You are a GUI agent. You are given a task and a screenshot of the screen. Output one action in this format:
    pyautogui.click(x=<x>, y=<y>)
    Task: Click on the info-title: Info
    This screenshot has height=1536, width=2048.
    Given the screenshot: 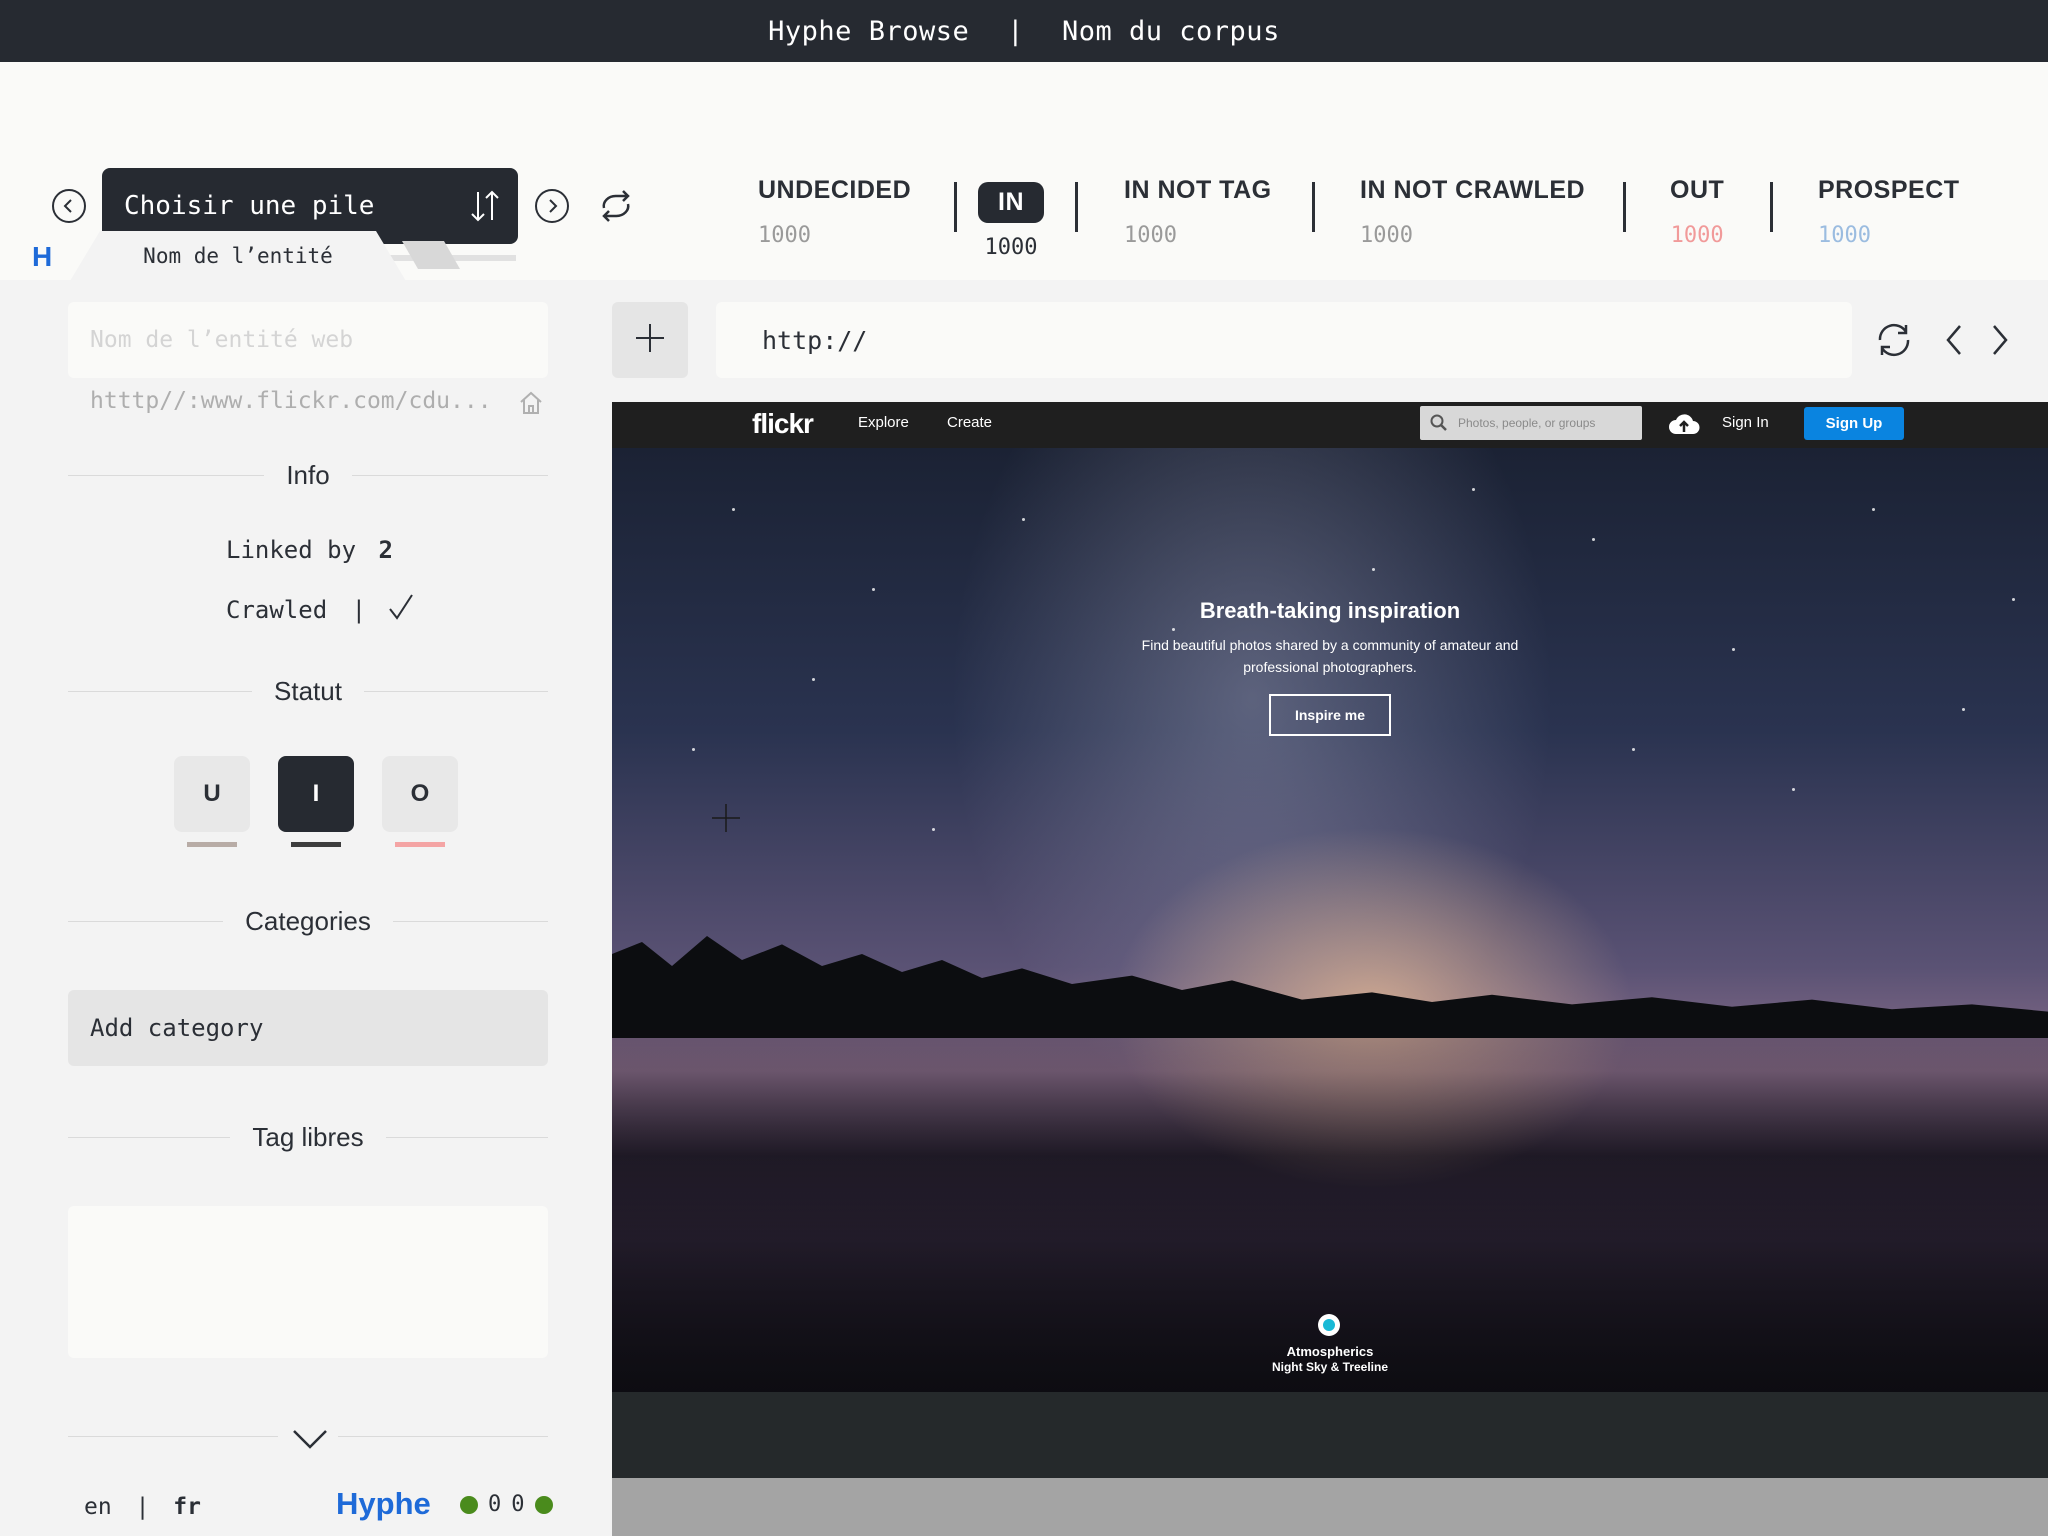 What is the action you would take?
    pyautogui.click(x=308, y=475)
    